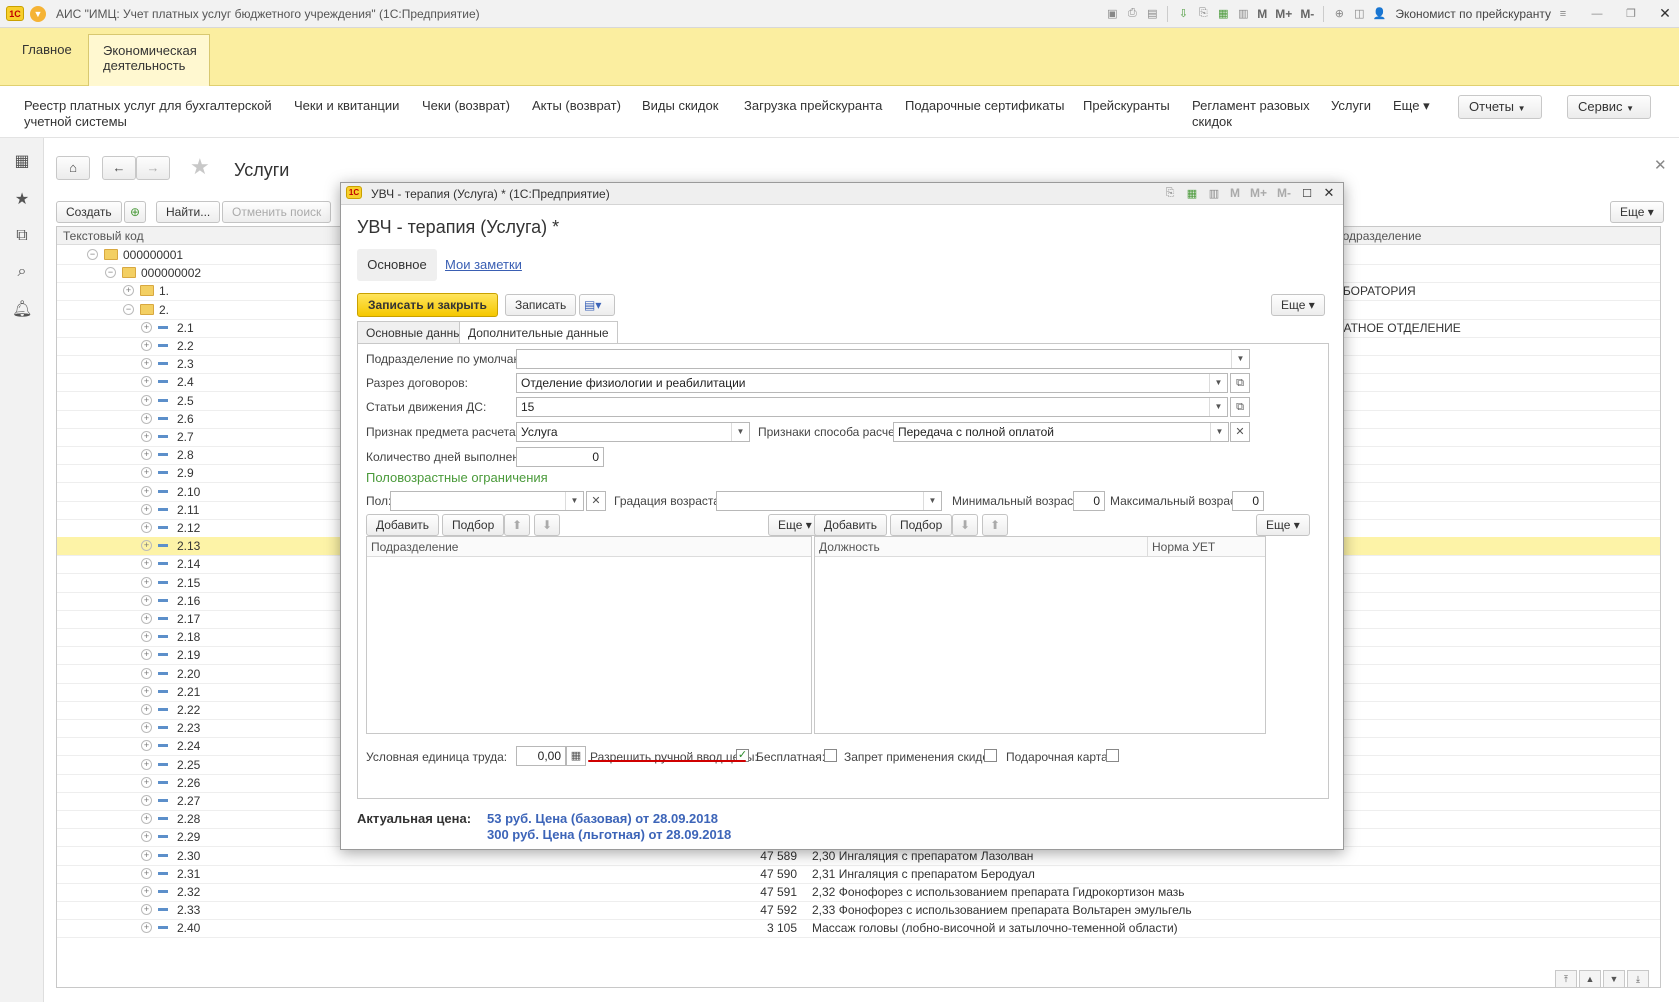  I want to click on history-icon: ⧉, so click(22, 236).